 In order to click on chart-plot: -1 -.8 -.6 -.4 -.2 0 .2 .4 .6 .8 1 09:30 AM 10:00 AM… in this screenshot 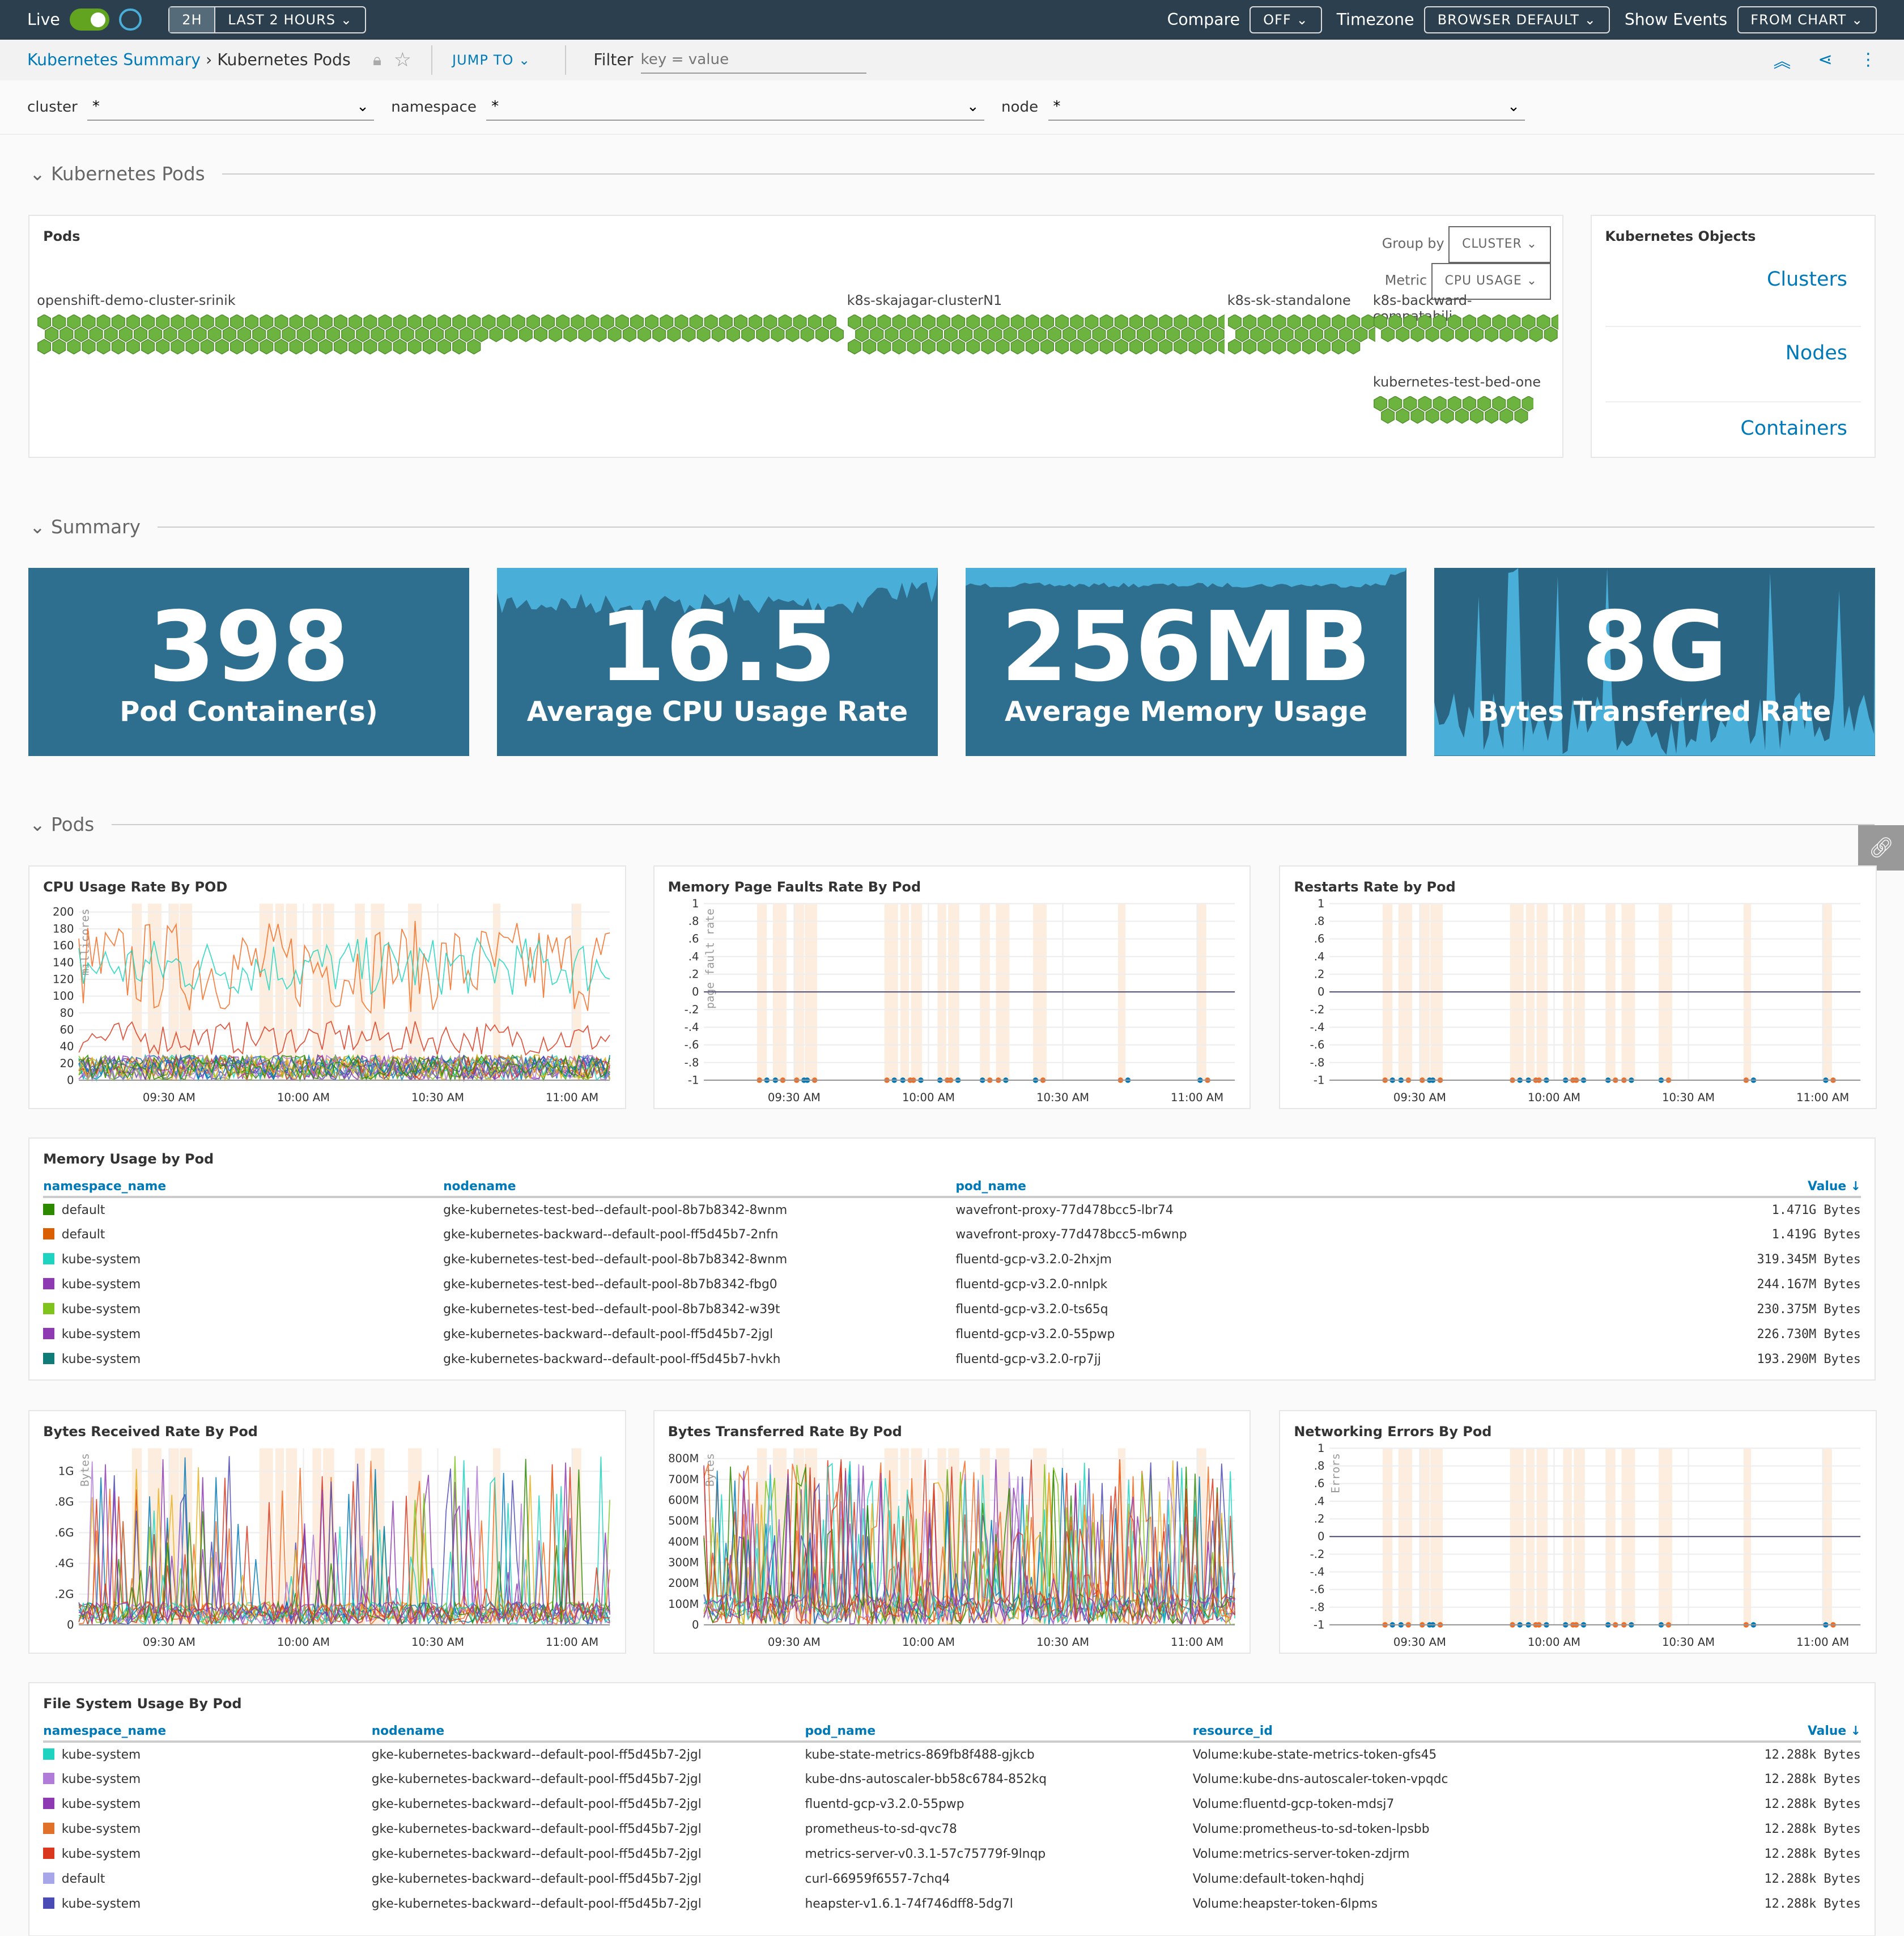, I will do `click(1579, 988)`.